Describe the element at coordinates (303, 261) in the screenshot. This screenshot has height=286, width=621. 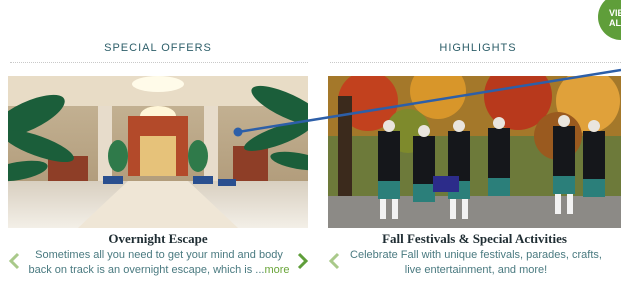
I see `chevron-right-icon` at that location.